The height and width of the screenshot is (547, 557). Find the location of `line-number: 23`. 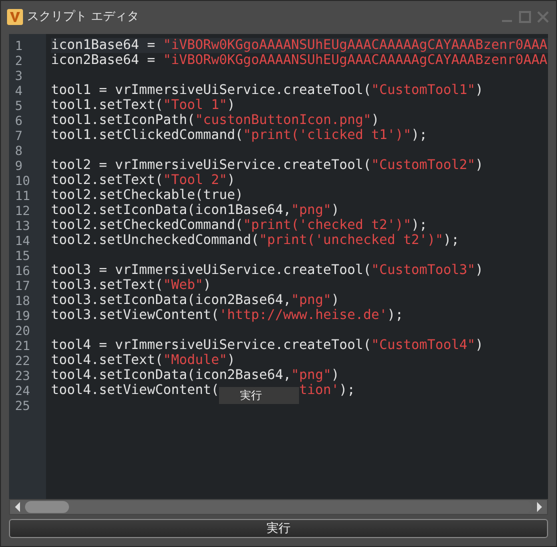

line-number: 23 is located at coordinates (22, 375).